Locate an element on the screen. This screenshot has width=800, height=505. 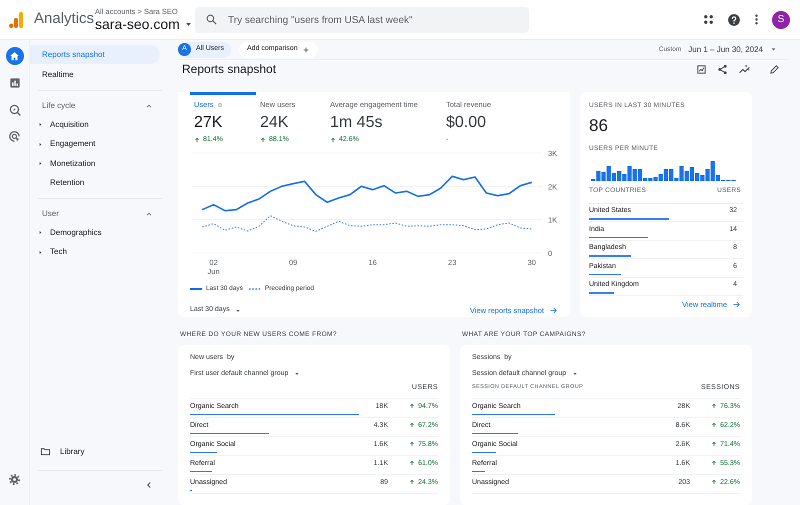
realtime-value: 86 is located at coordinates (599, 126).